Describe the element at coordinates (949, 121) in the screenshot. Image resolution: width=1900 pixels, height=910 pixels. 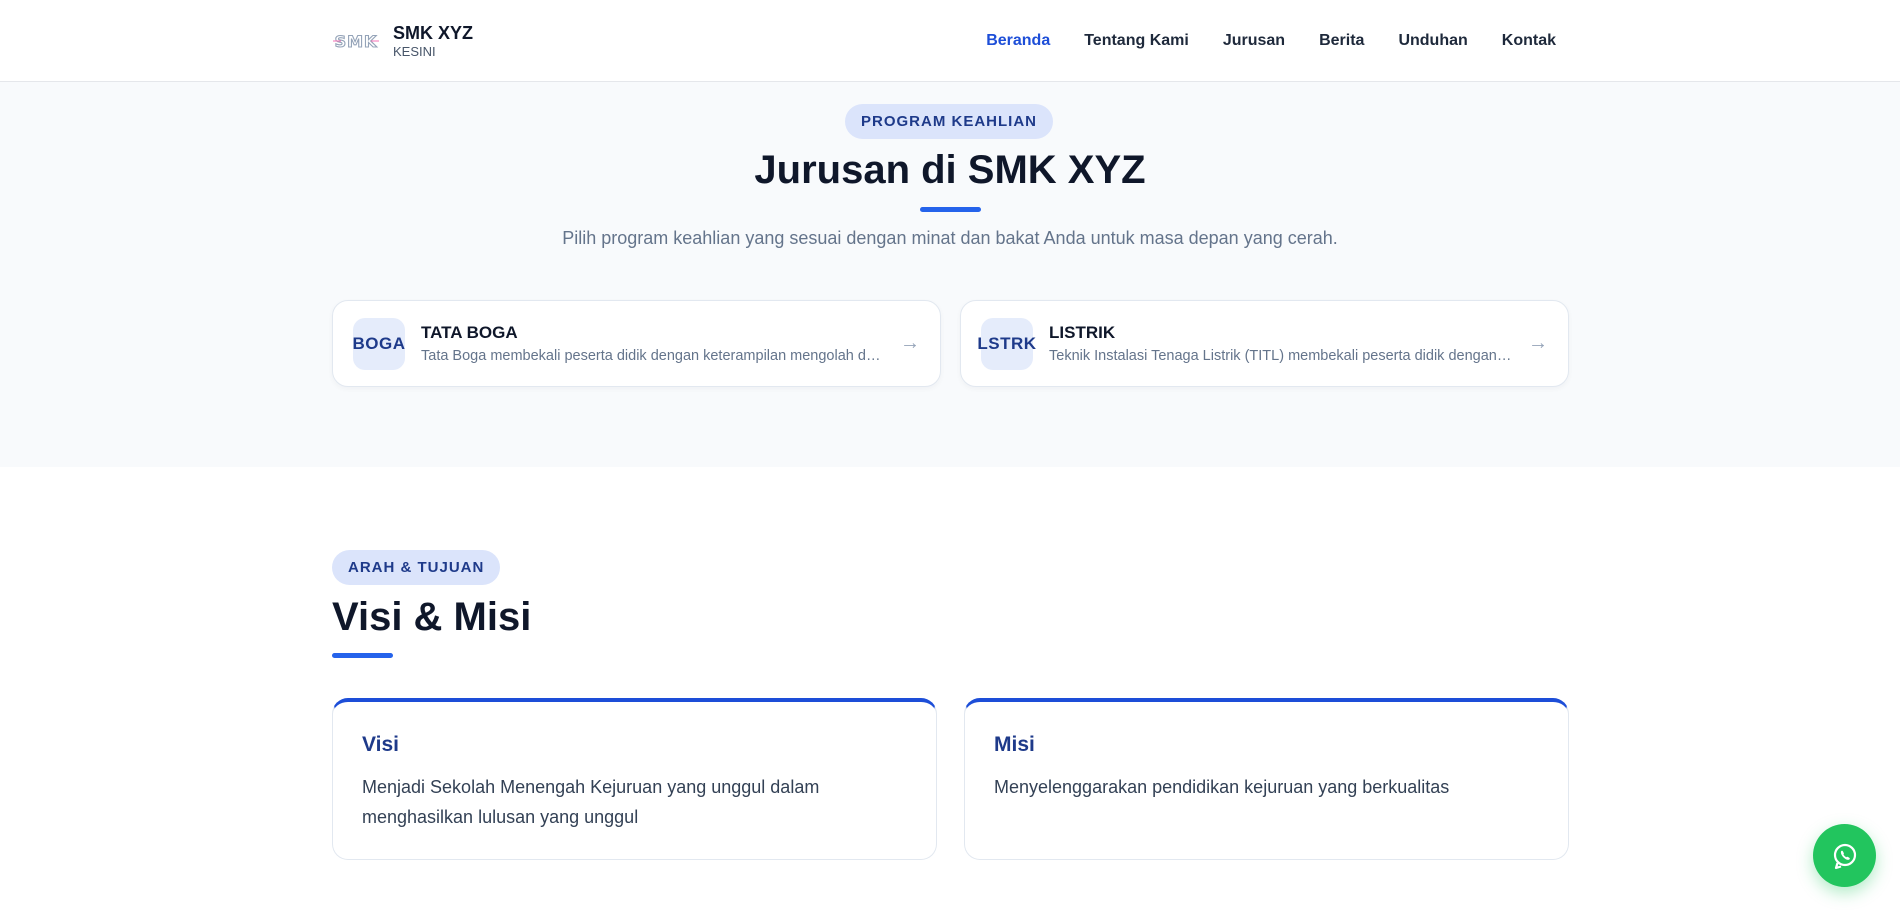
I see `programs-pill: PROGRAM KEAHLIAN` at that location.